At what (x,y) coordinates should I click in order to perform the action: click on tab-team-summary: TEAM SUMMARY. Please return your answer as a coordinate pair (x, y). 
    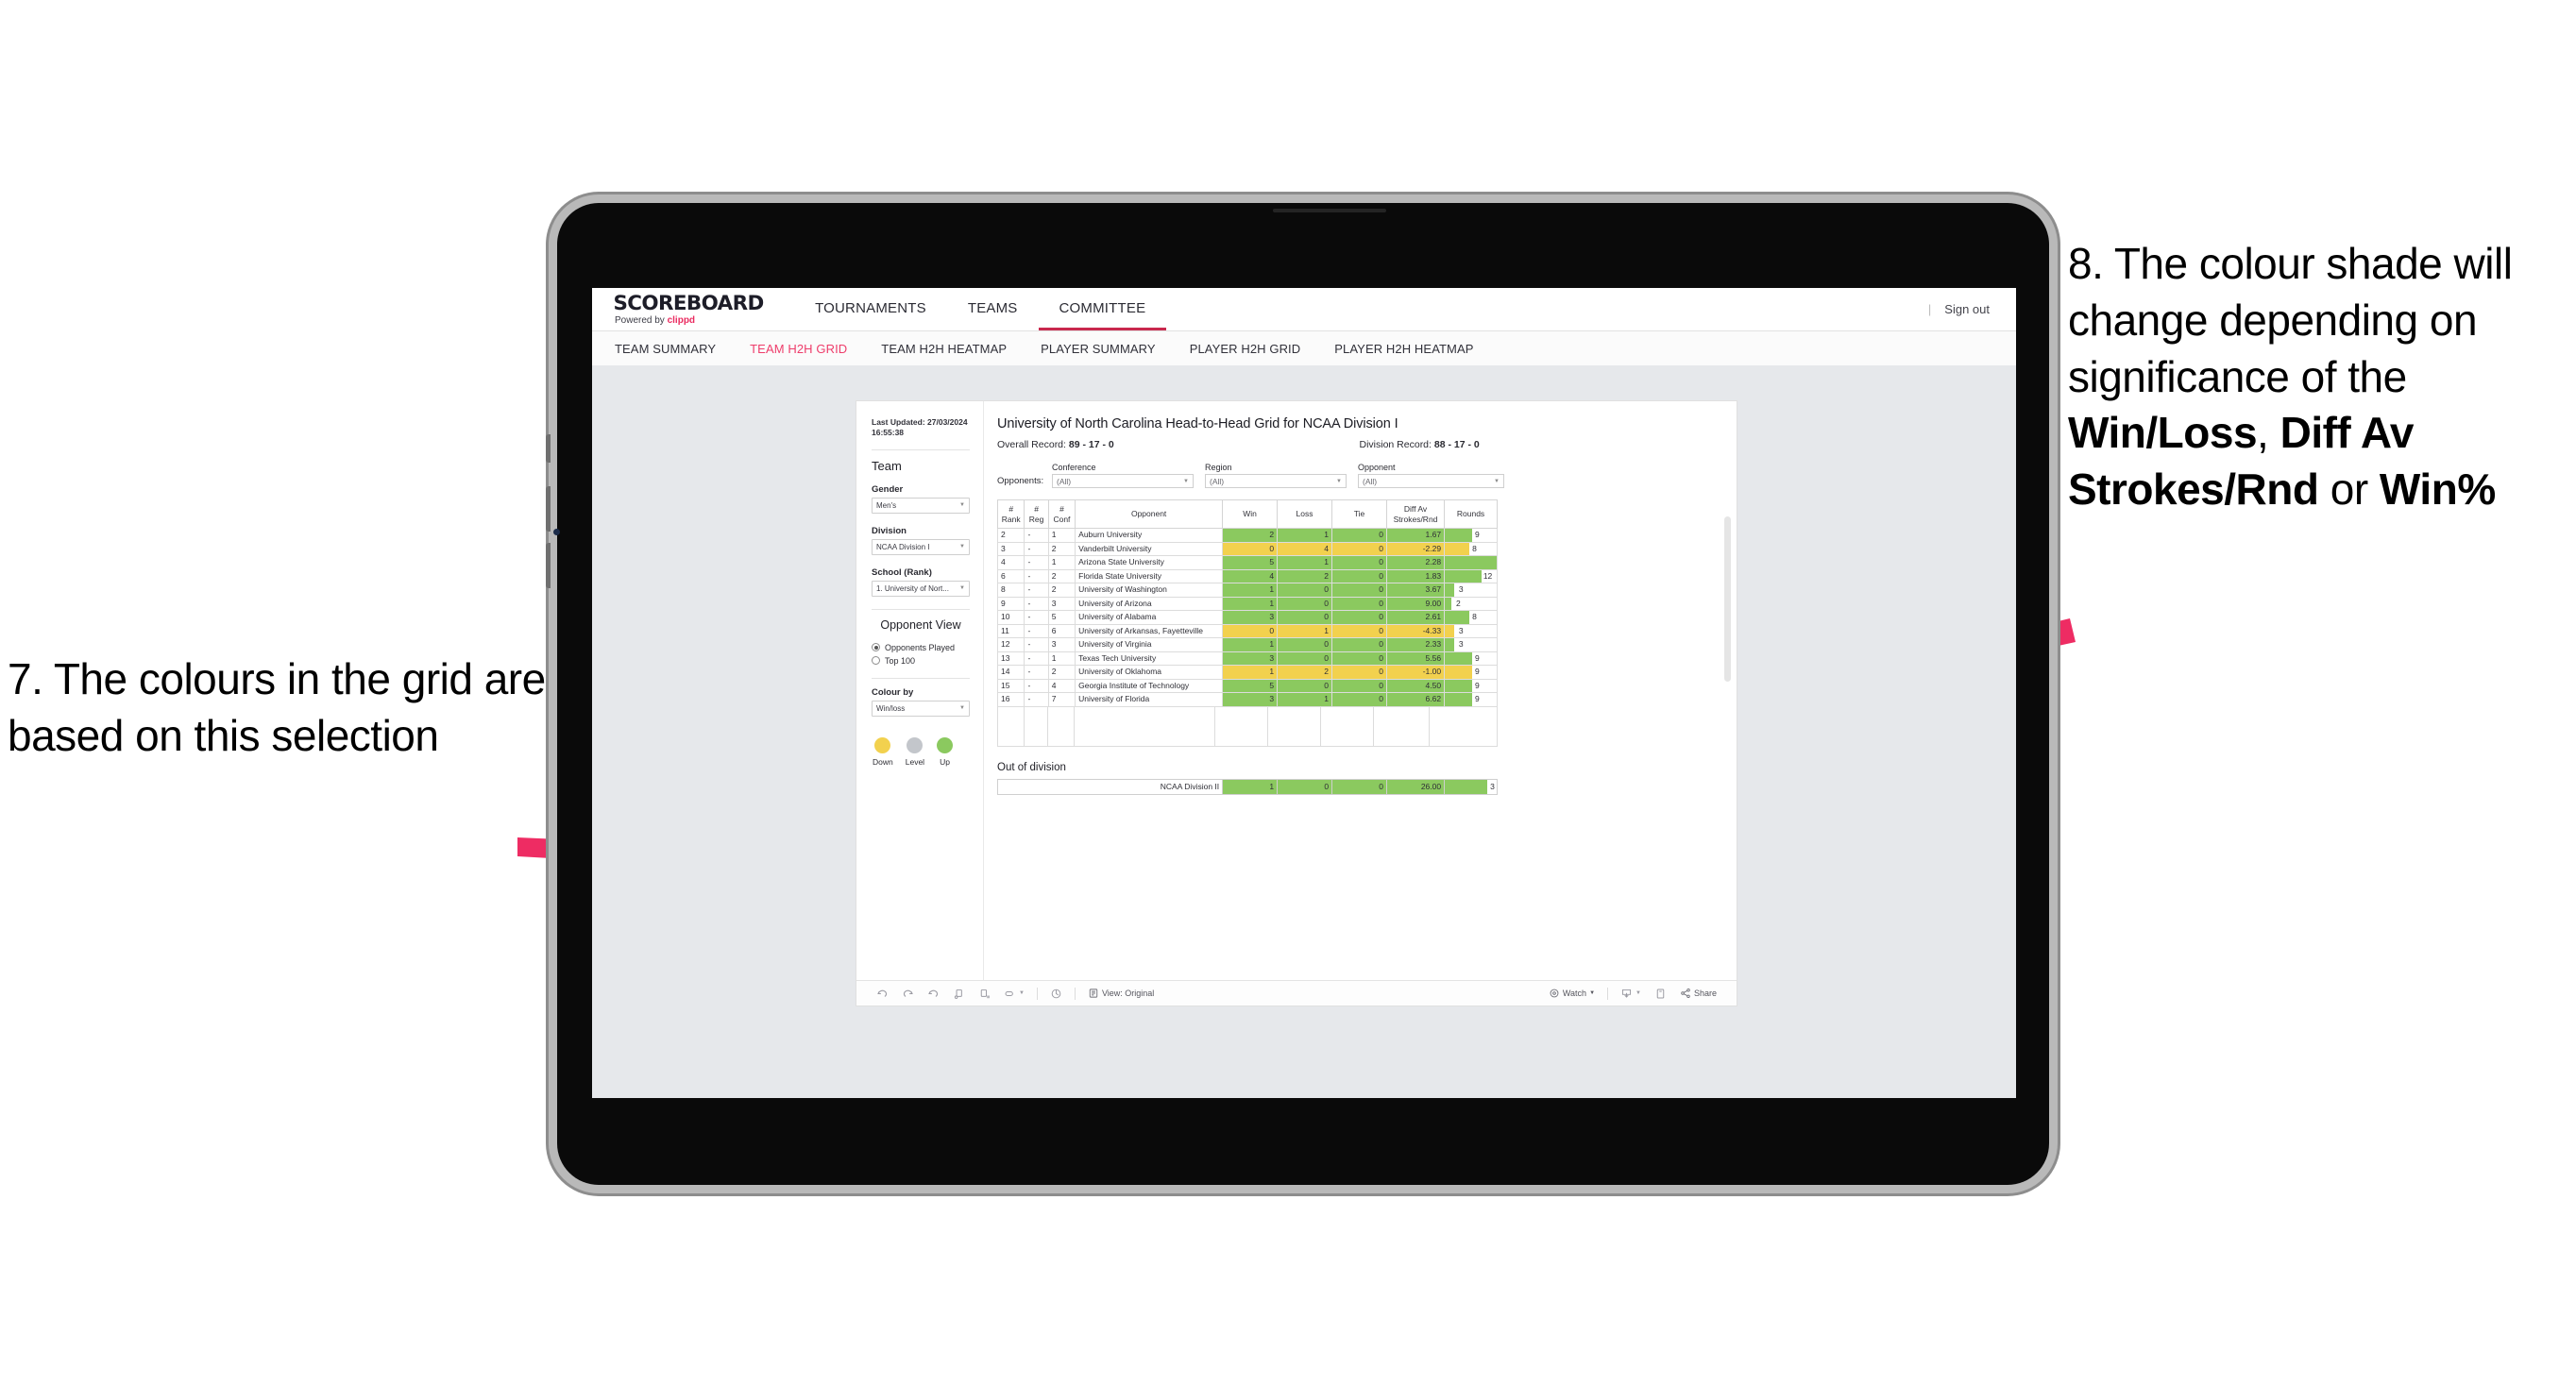
    Looking at the image, I should click on (674, 349).